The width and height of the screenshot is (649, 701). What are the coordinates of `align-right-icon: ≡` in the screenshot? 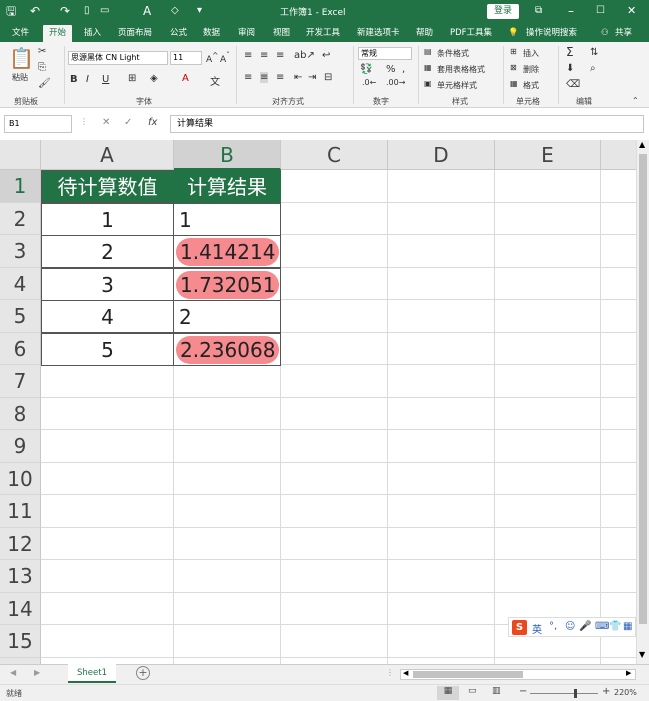 It's located at (280, 77).